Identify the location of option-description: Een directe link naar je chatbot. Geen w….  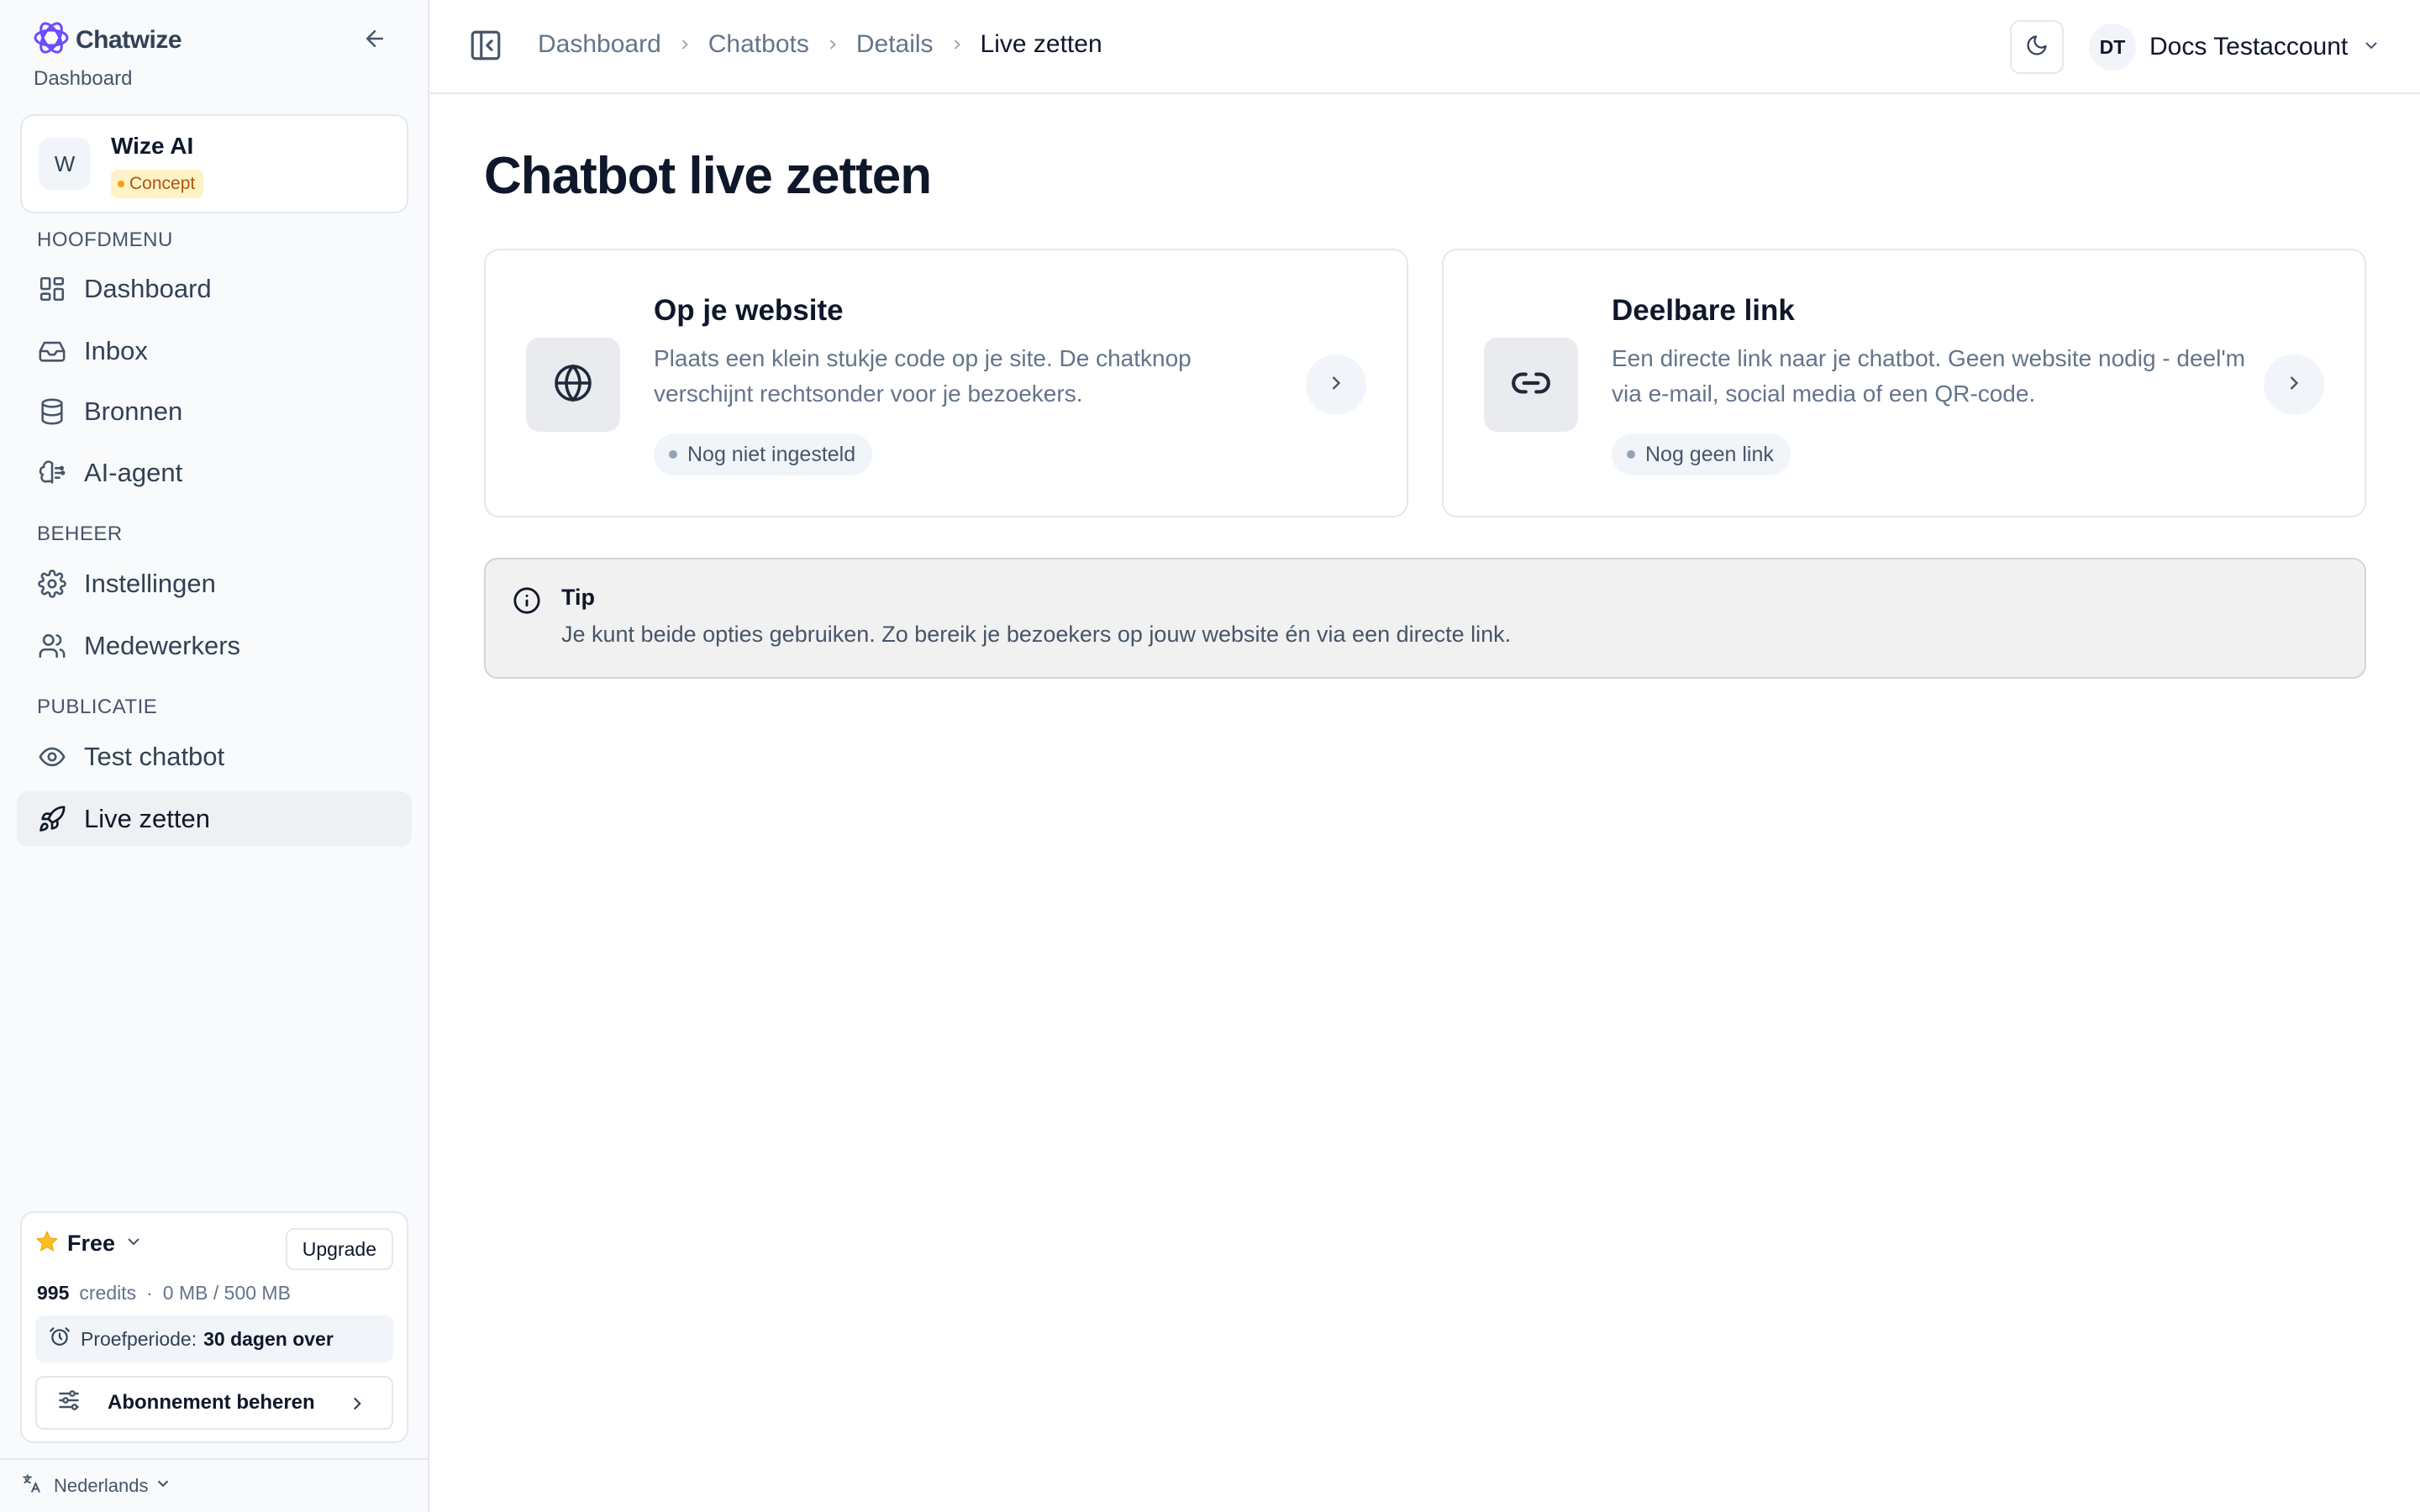
(1929, 376).